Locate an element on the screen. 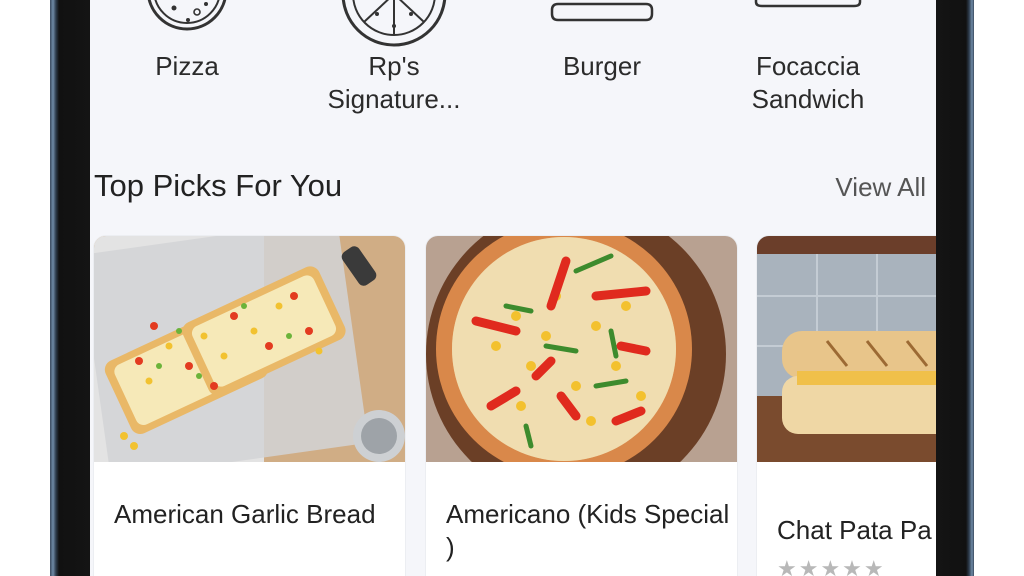  view-all-link: View All is located at coordinates (880, 187).